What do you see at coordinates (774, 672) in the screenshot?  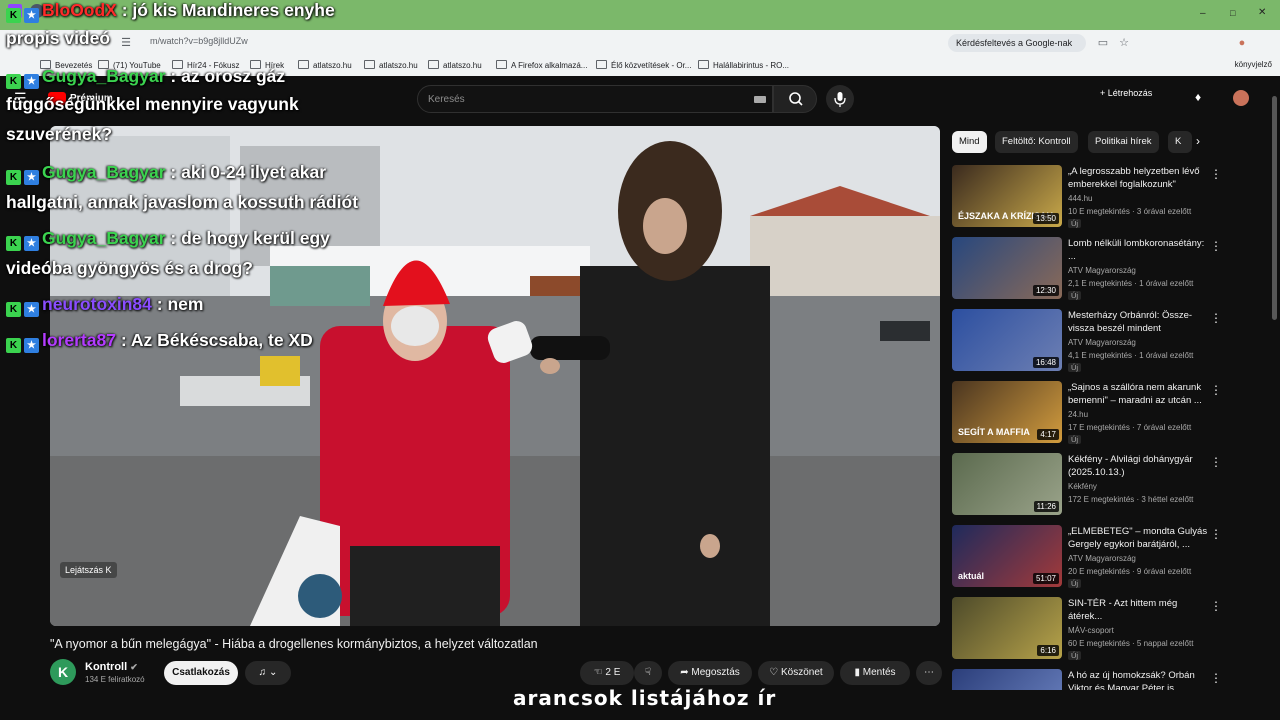 I see `thanks-icon: ♡` at bounding box center [774, 672].